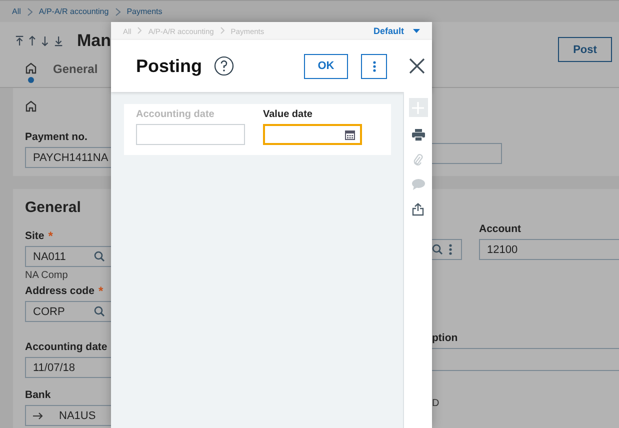 This screenshot has width=619, height=428. Describe the element at coordinates (38, 416) in the screenshot. I see `arrow-icon` at that location.